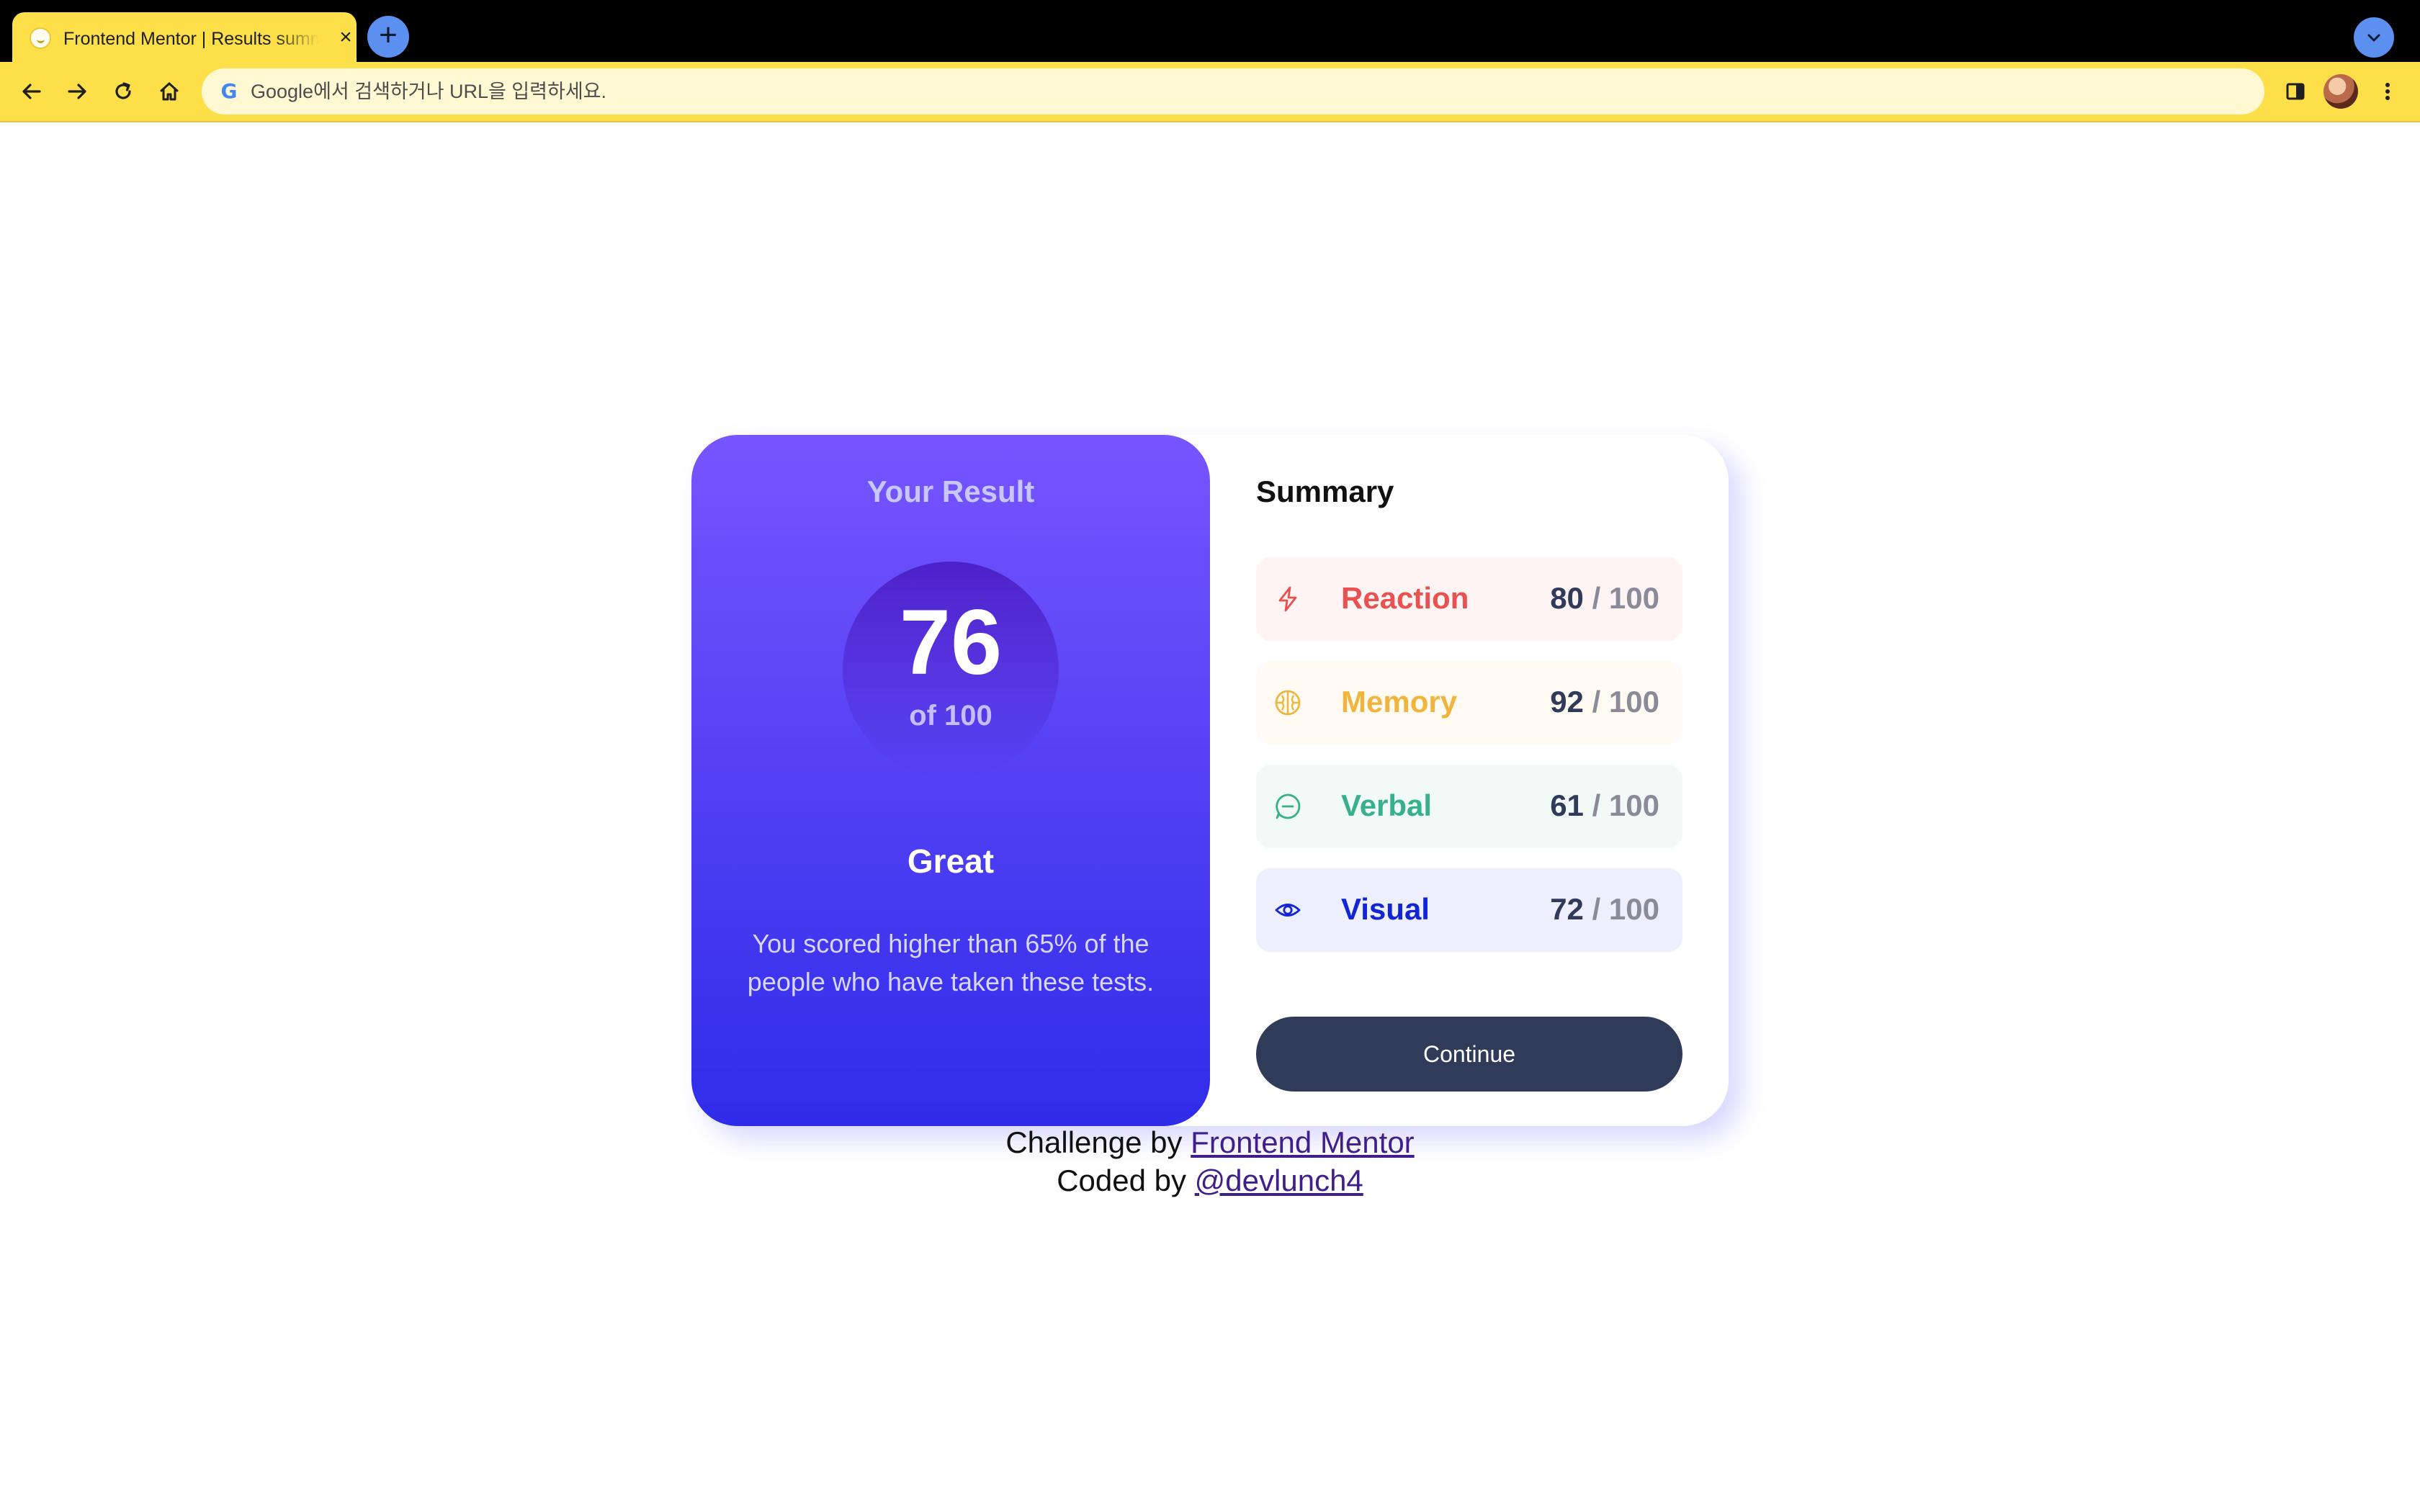 The image size is (2420, 1512). I want to click on coded-credit: Coded by @devlunch4, so click(1210, 1180).